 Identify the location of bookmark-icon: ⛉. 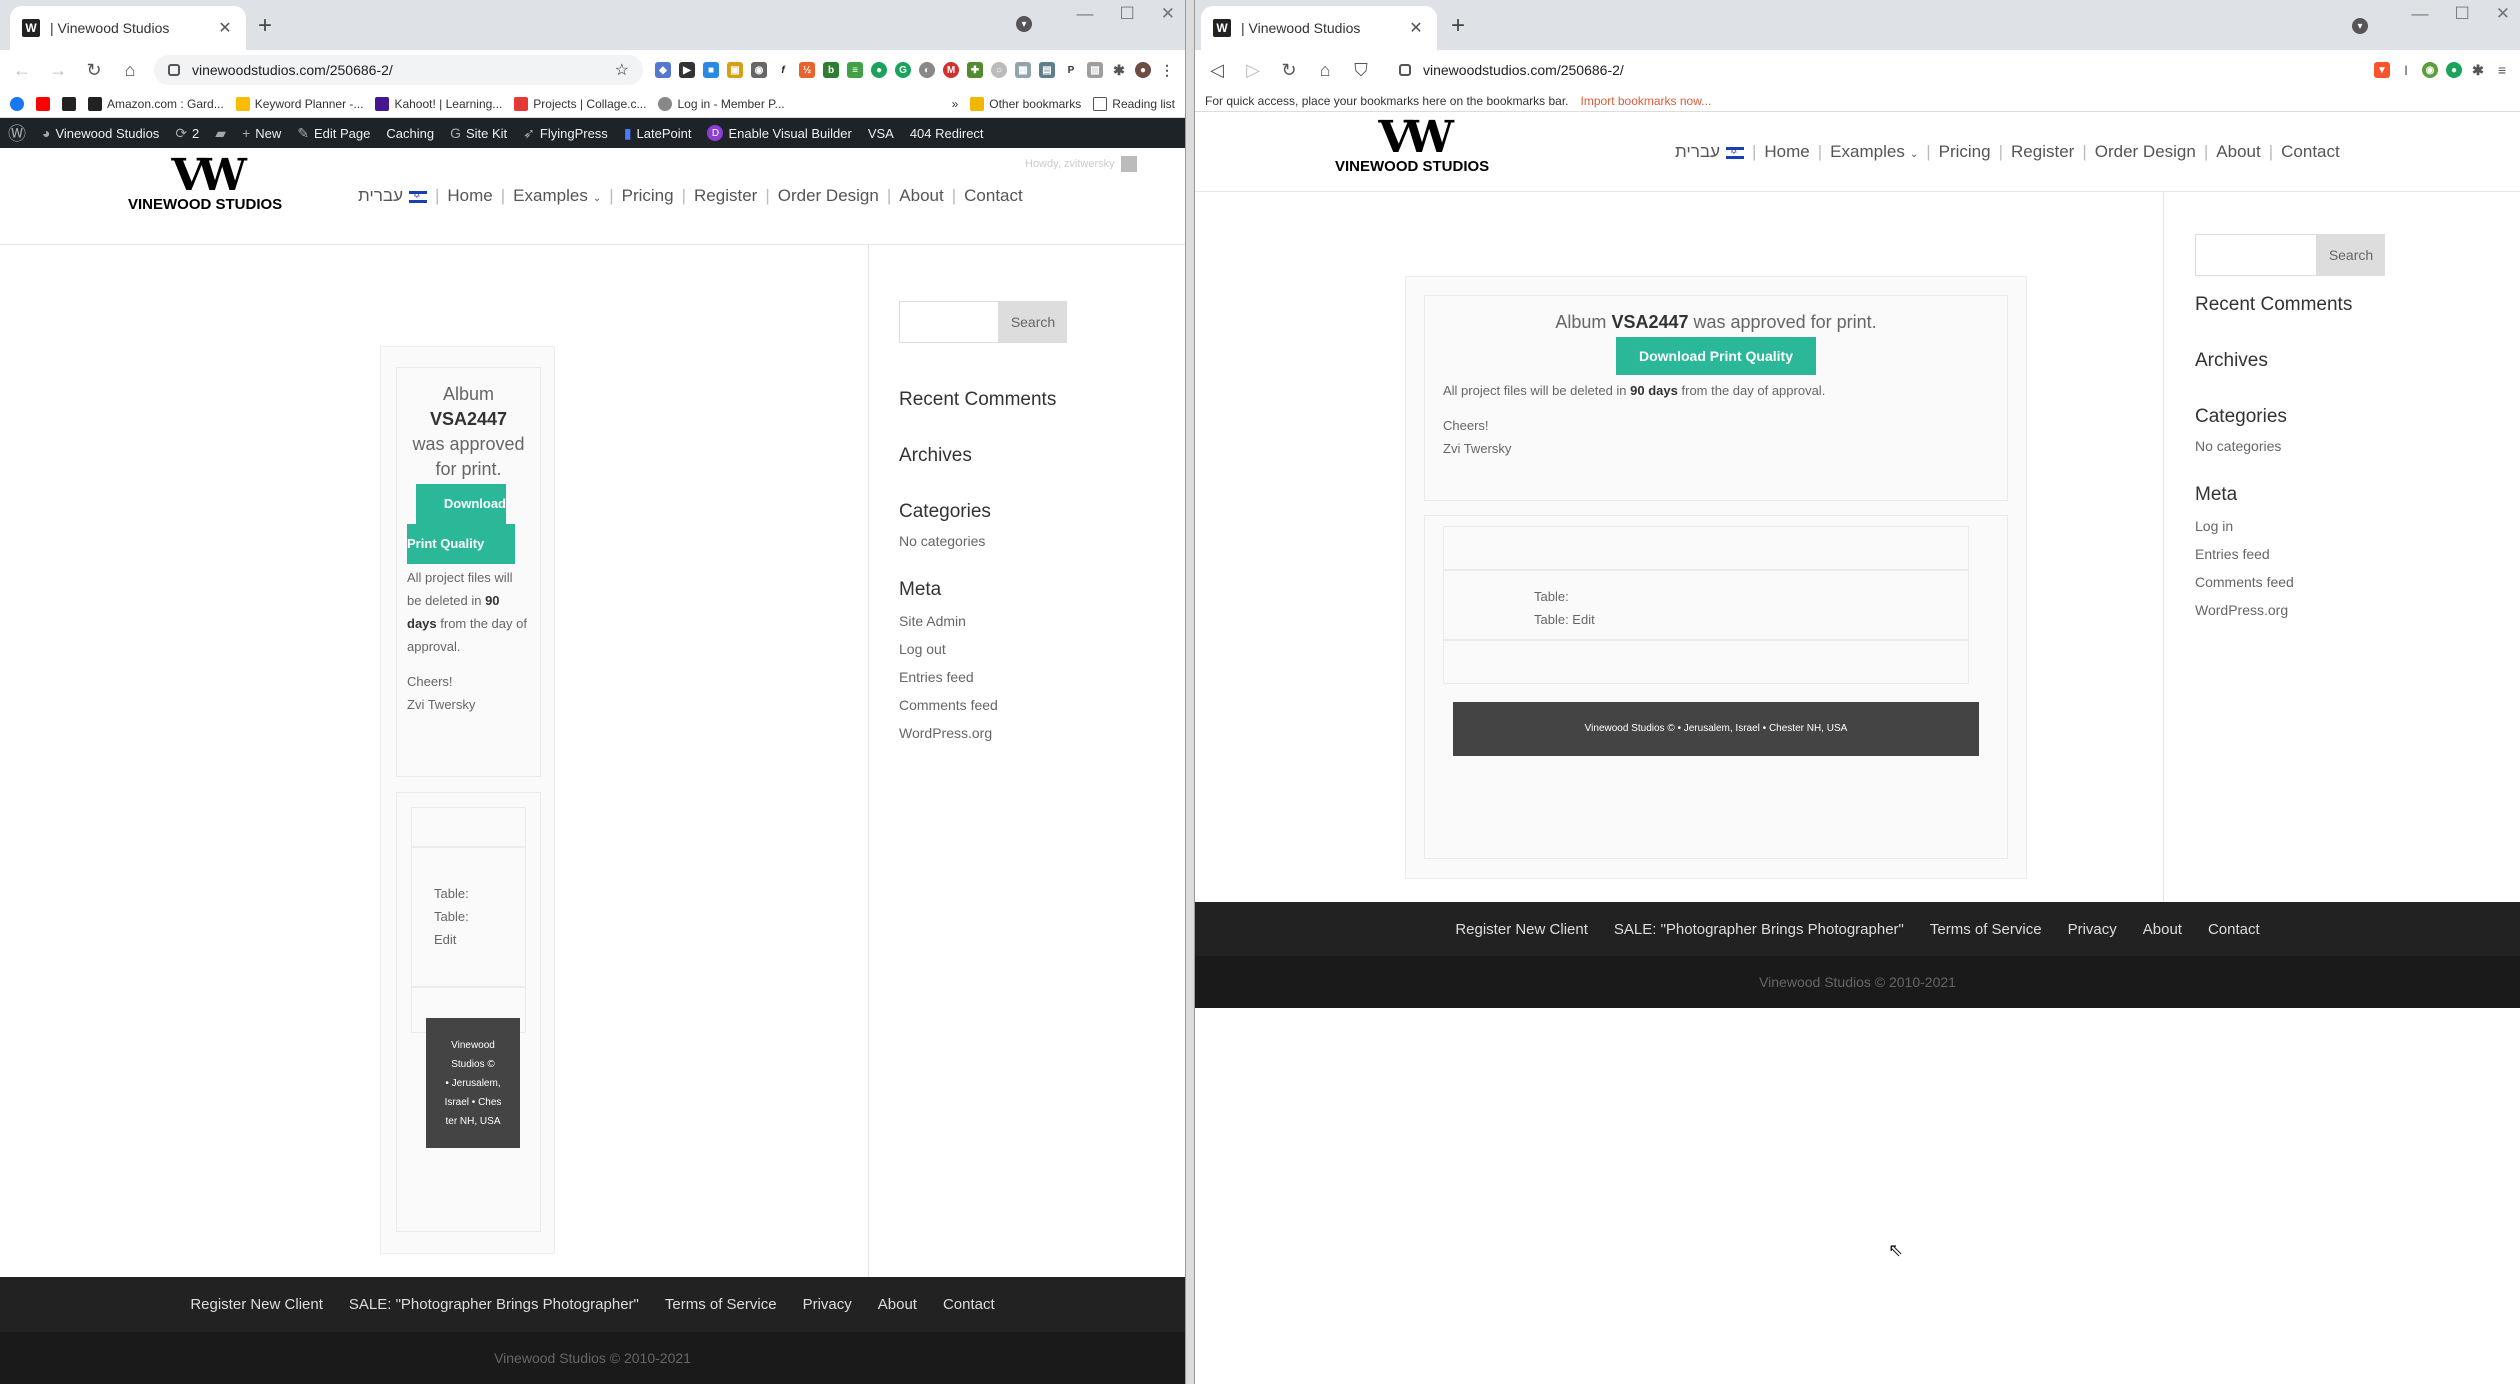
(1361, 70).